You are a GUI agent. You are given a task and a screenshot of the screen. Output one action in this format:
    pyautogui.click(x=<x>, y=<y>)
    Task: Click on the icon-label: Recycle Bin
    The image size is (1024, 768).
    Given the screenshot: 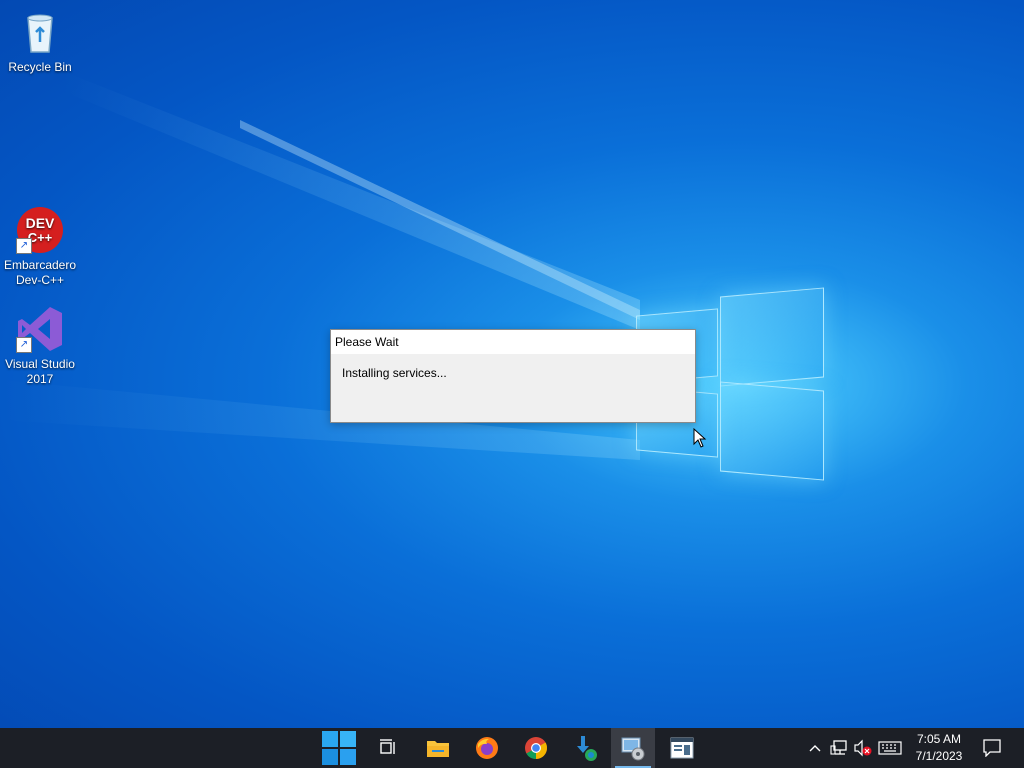 What is the action you would take?
    pyautogui.click(x=40, y=67)
    